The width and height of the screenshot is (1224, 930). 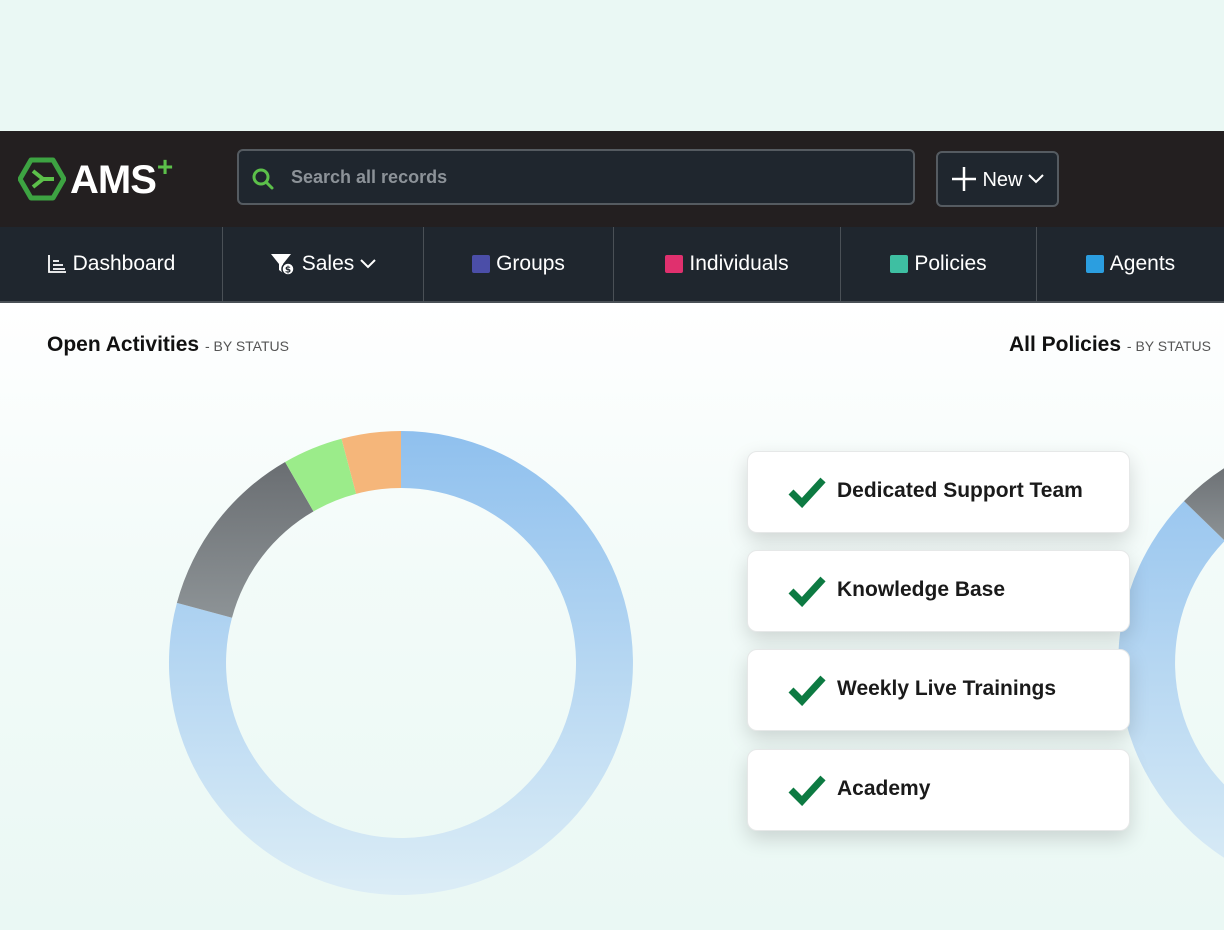 I want to click on all-policies-header: All Policies - BY STATUS, so click(x=1110, y=345).